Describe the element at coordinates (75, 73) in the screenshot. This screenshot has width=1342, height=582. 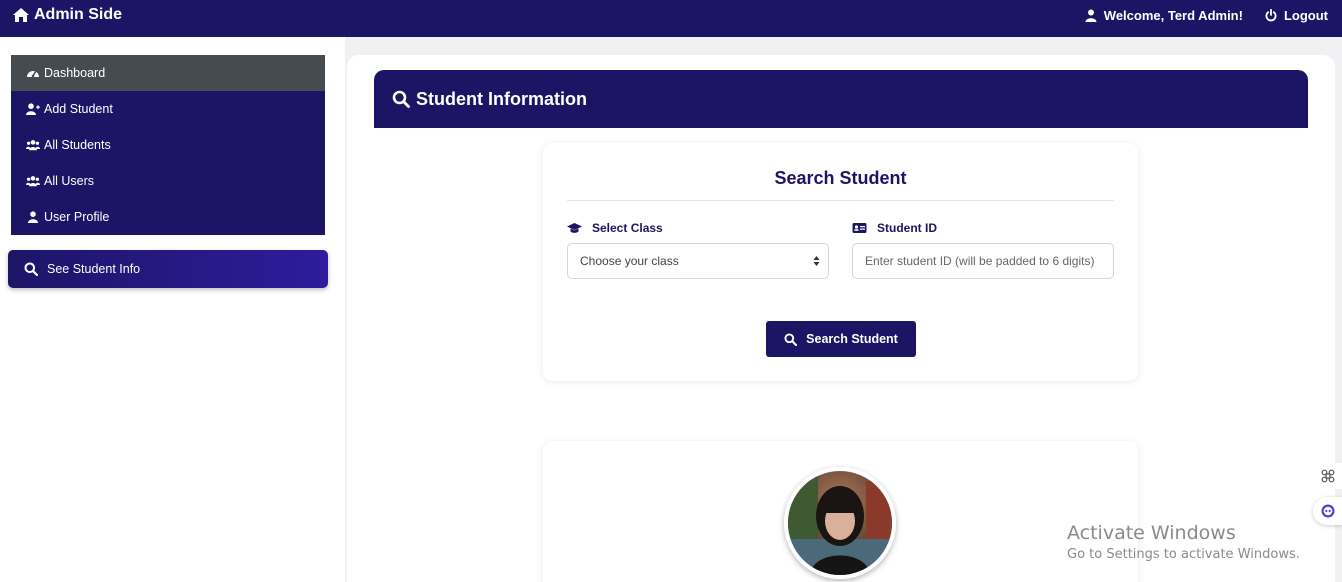
I see `sidebar-item-label: Dashboard` at that location.